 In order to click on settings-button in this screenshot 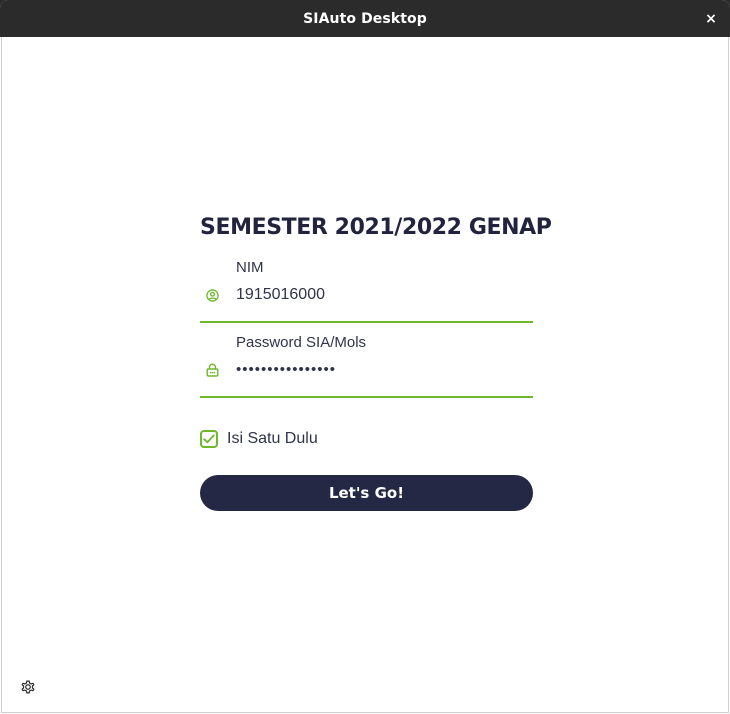, I will do `click(28, 687)`.